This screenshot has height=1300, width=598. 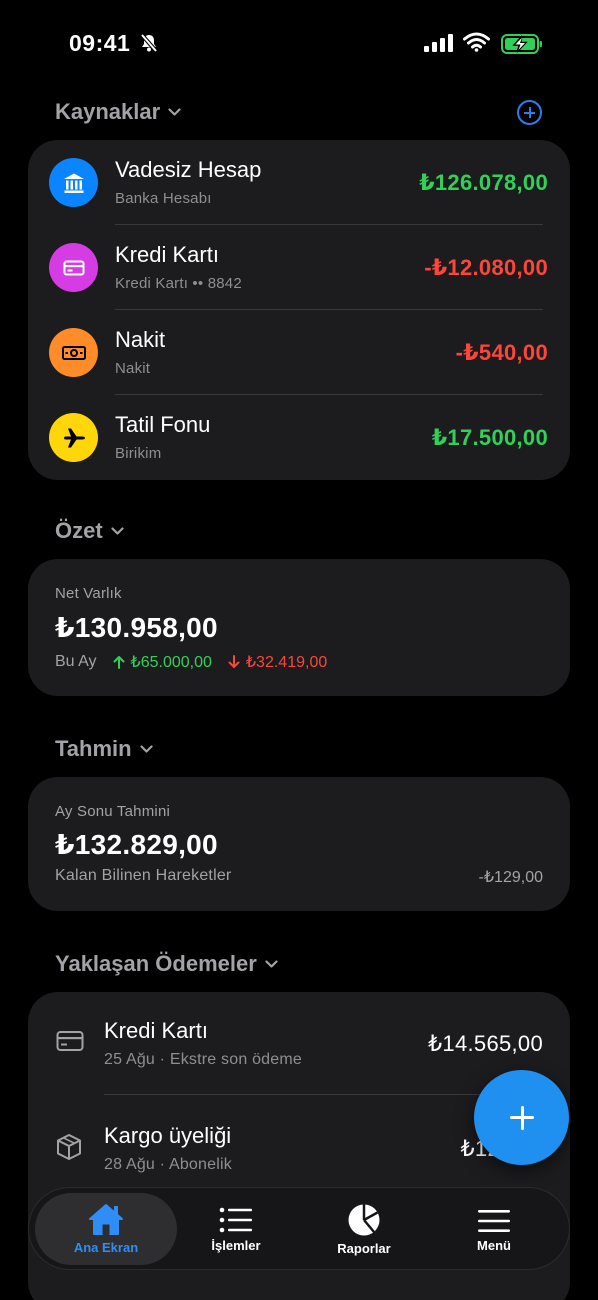 What do you see at coordinates (486, 267) in the screenshot?
I see `account-balance: -₺12.080,00` at bounding box center [486, 267].